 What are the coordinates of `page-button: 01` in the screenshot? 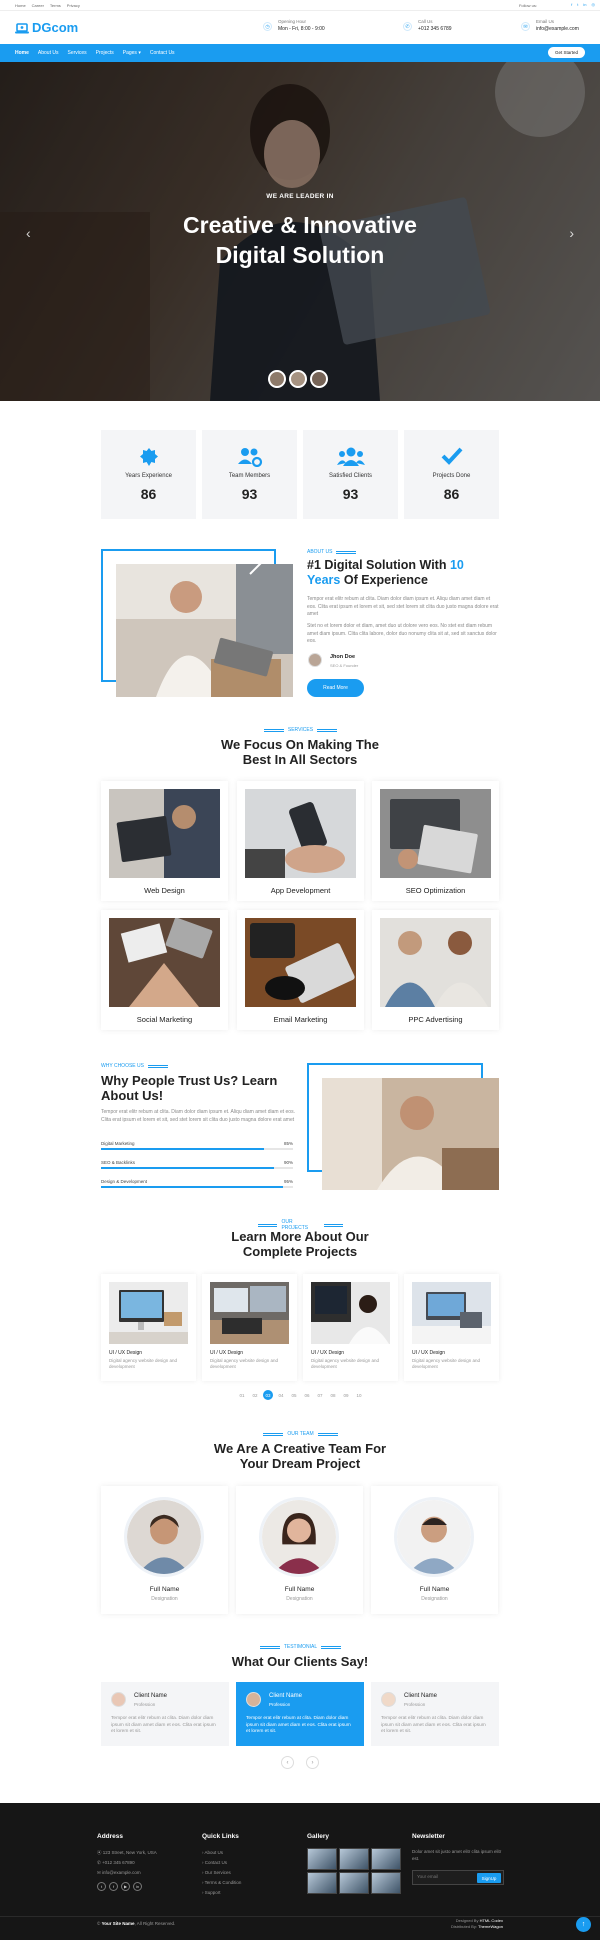 It's located at (242, 1395).